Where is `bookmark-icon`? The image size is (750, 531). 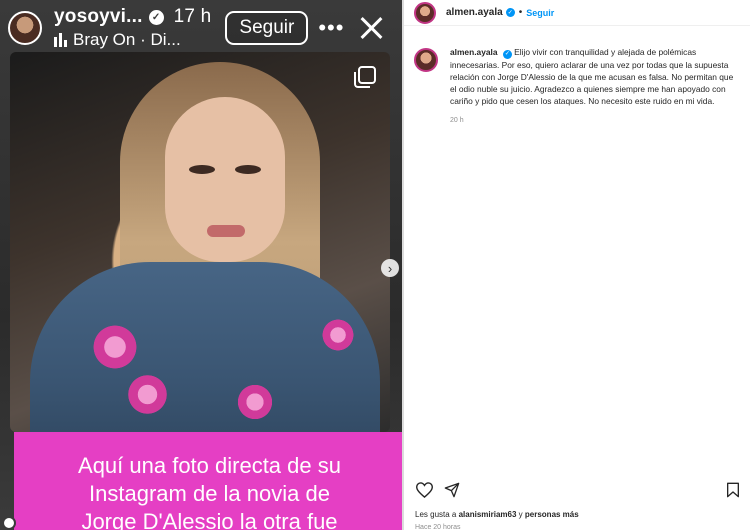
bookmark-icon is located at coordinates (733, 490).